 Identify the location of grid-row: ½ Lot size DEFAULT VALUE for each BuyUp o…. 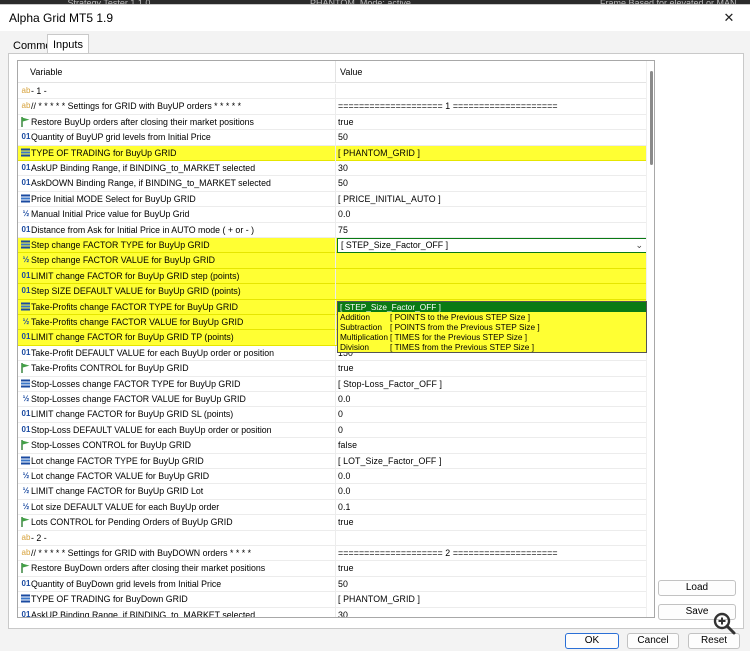
(332, 507).